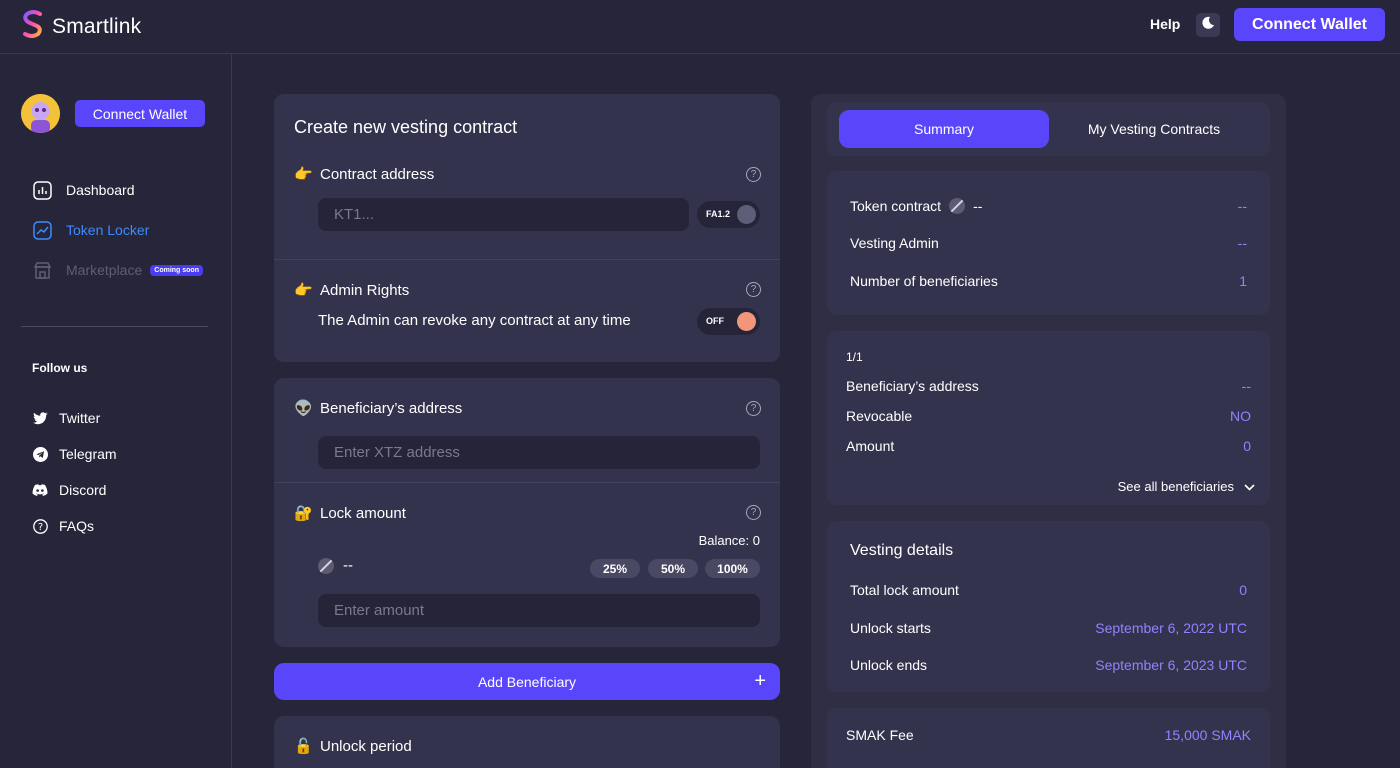 The image size is (1400, 768). What do you see at coordinates (896, 206) in the screenshot?
I see `row-label: Token contract` at bounding box center [896, 206].